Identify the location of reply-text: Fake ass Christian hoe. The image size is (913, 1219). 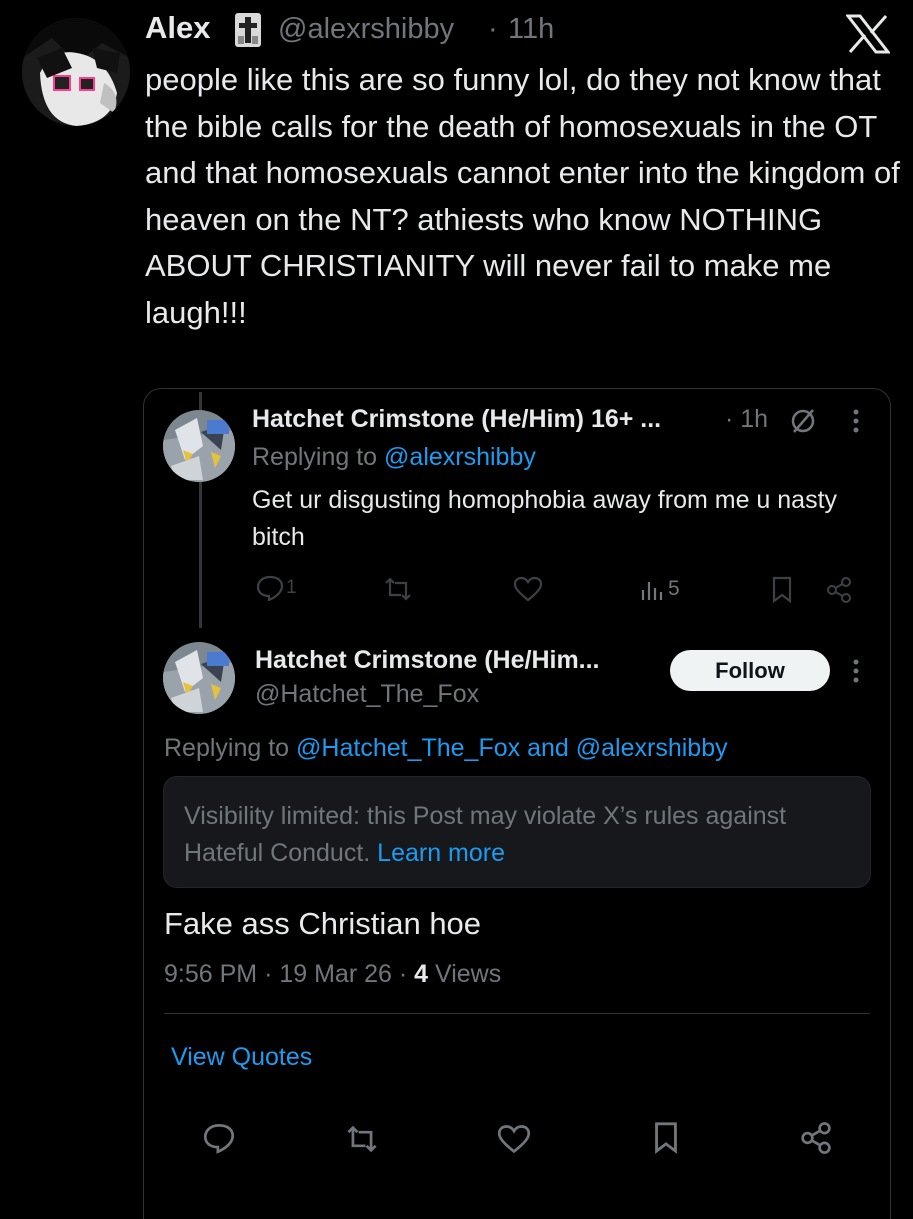
(323, 923).